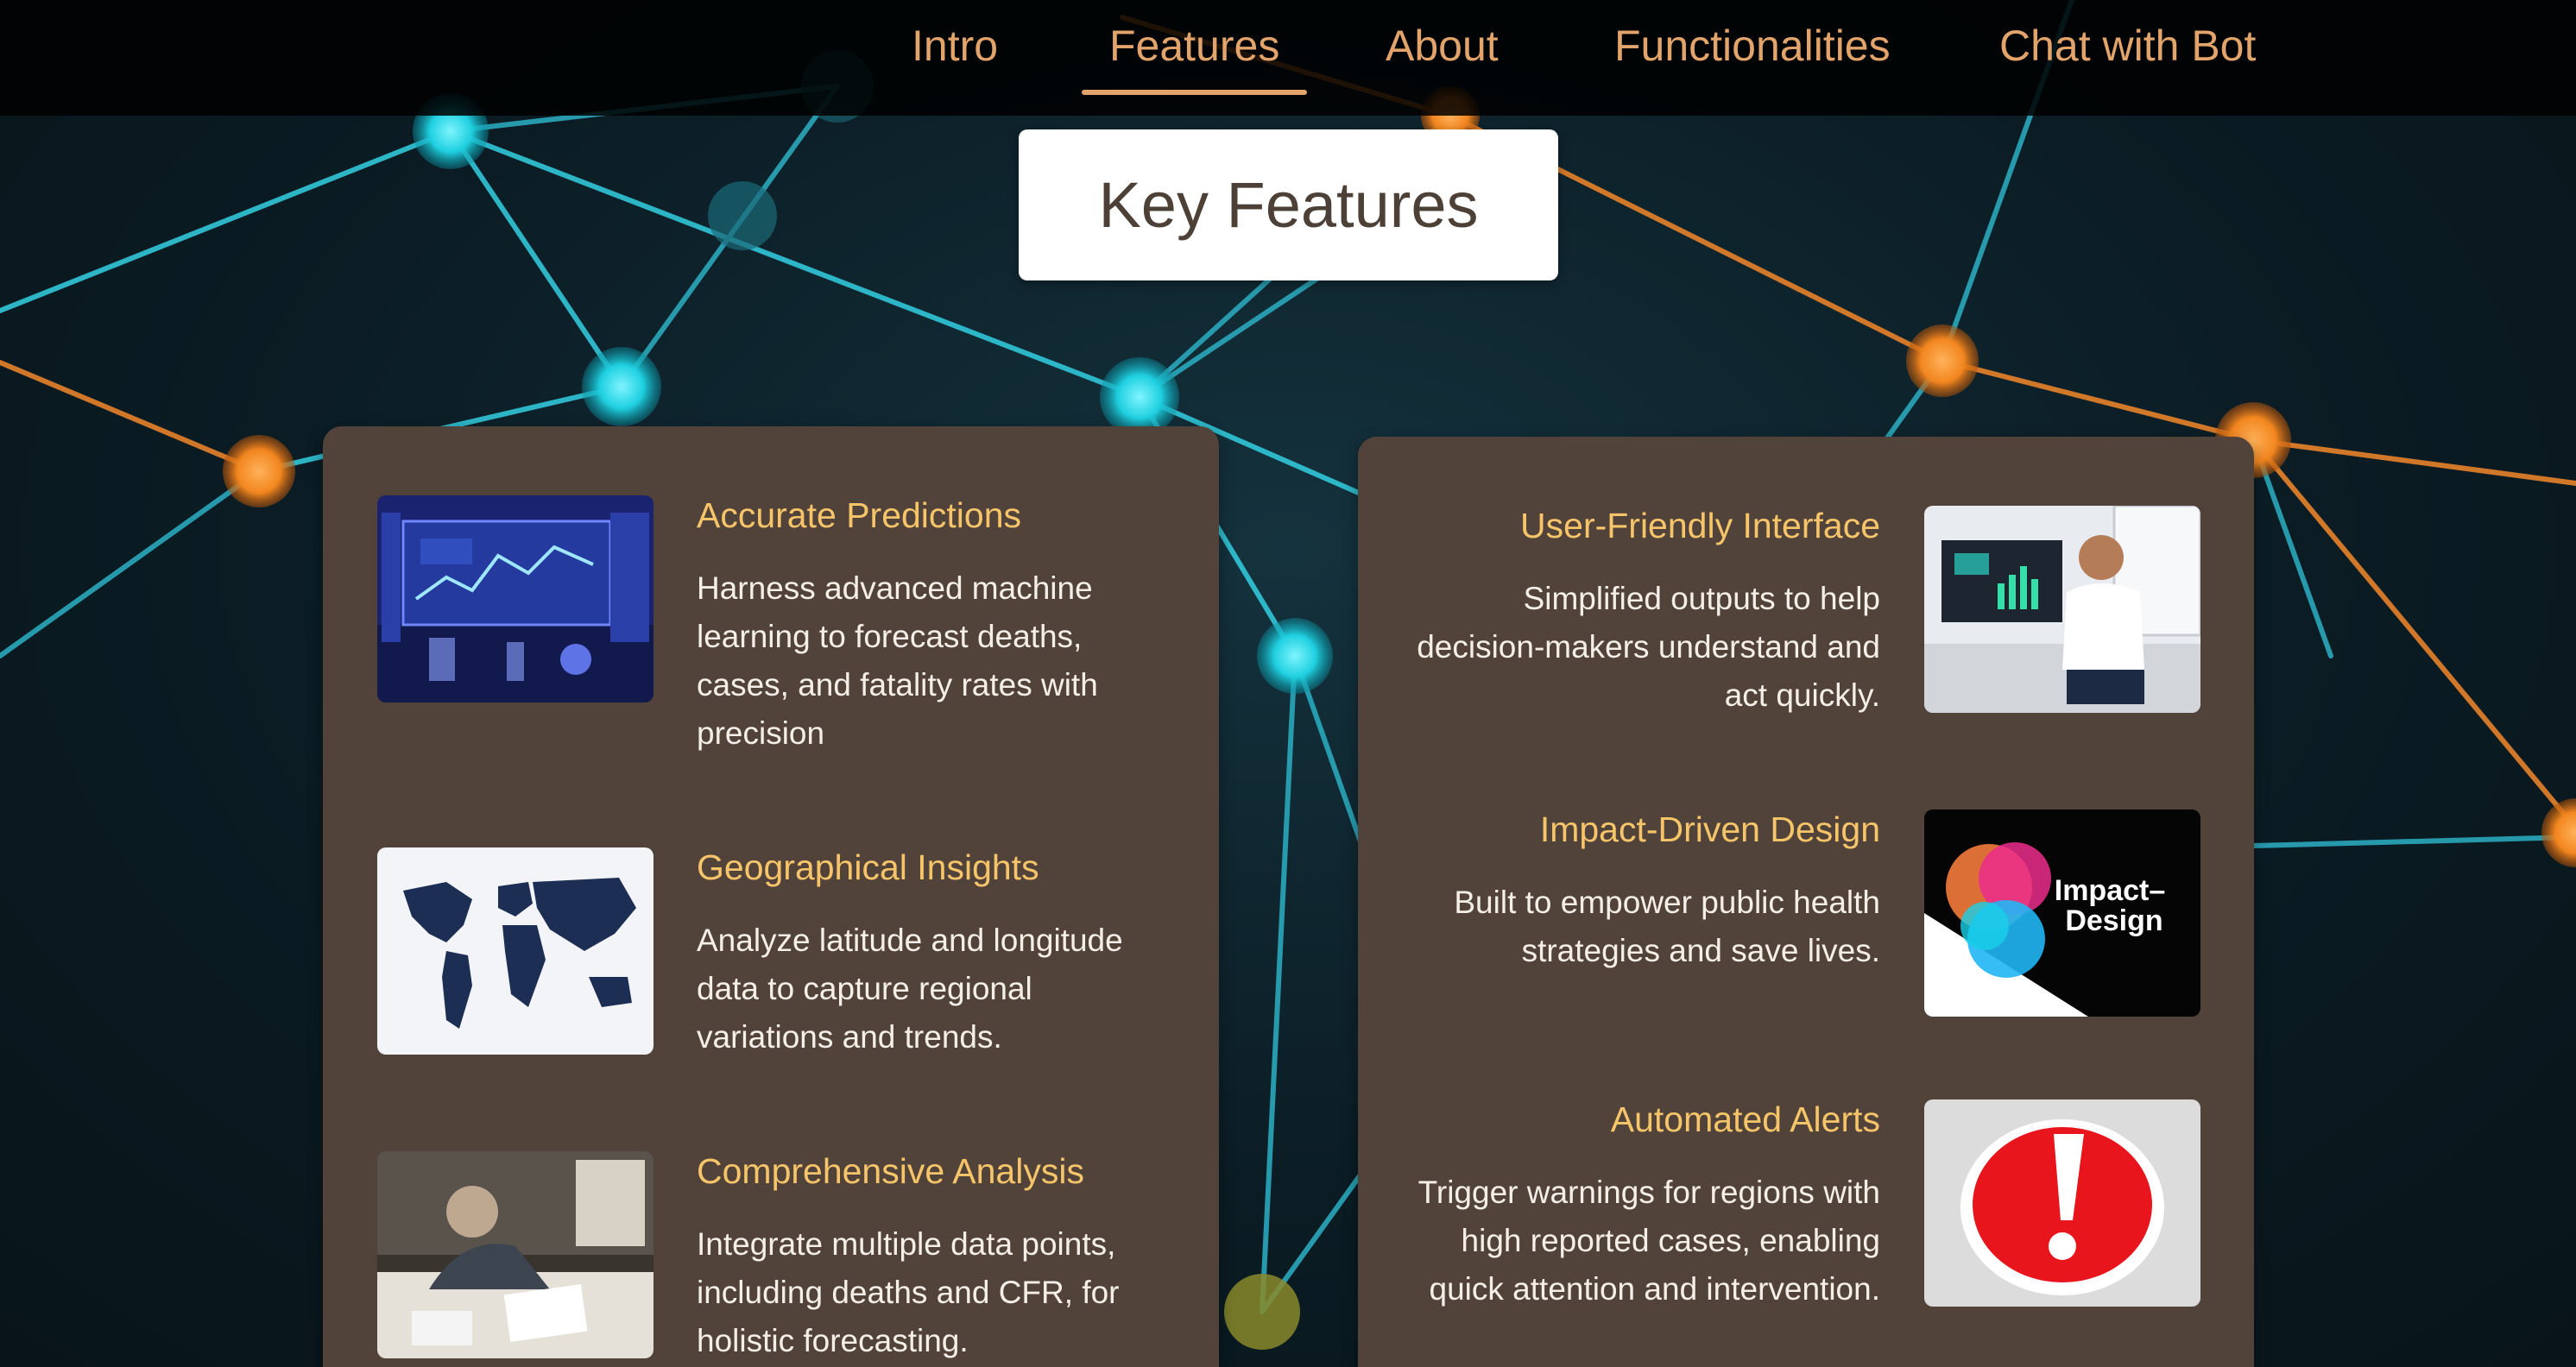  I want to click on impact-design-text-2: Design, so click(2113, 920).